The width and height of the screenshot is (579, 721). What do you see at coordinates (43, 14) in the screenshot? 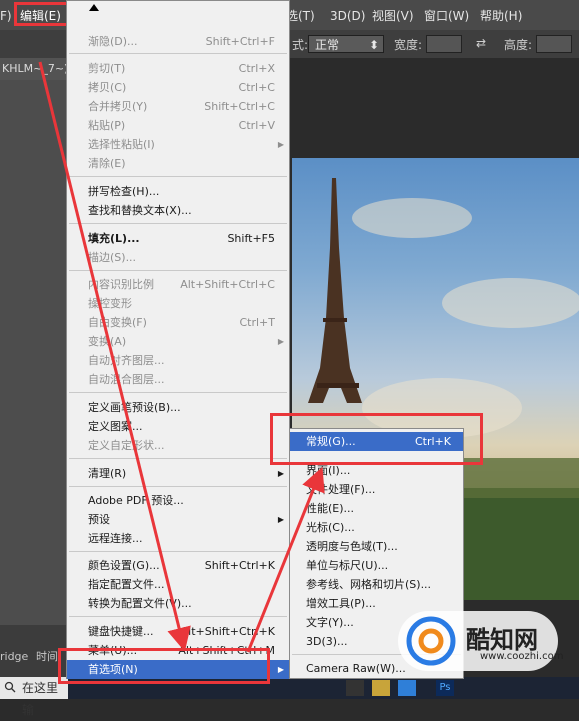
I see `edit-menu-highlight-box` at bounding box center [43, 14].